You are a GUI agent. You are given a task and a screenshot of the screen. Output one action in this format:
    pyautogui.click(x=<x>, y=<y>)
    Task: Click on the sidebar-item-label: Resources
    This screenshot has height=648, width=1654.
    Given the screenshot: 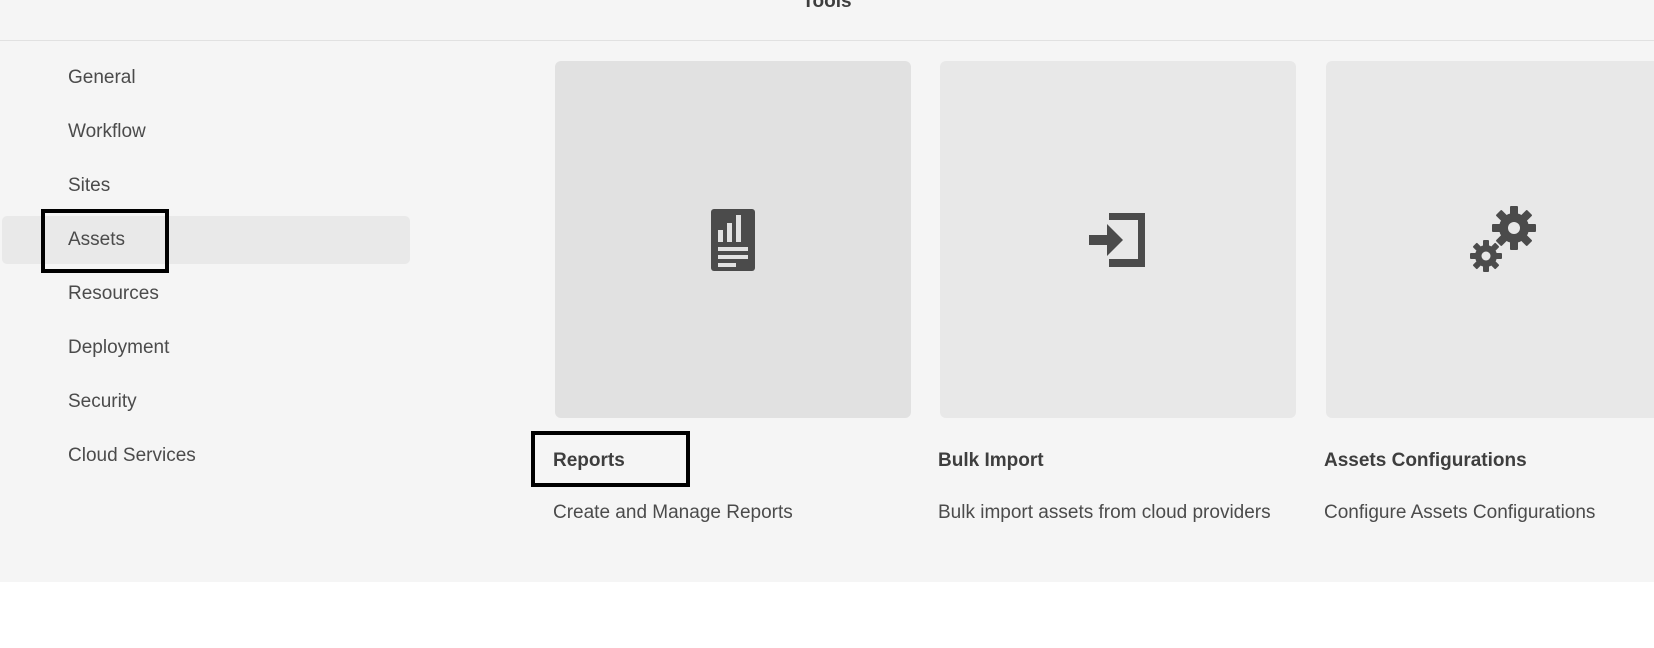 What is the action you would take?
    pyautogui.click(x=113, y=293)
    